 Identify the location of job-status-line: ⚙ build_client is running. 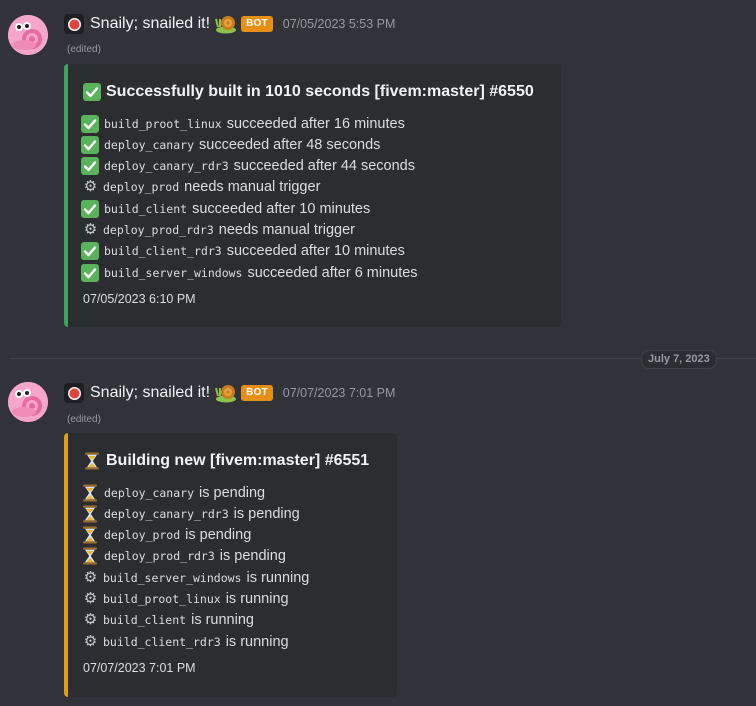
(167, 620).